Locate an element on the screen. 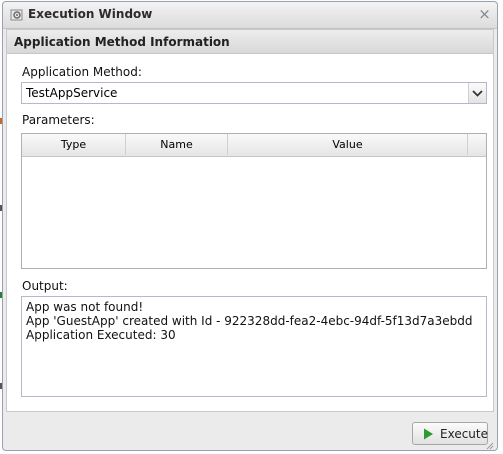 This screenshot has width=503, height=454. panel-header: Application Method Information is located at coordinates (250, 42).